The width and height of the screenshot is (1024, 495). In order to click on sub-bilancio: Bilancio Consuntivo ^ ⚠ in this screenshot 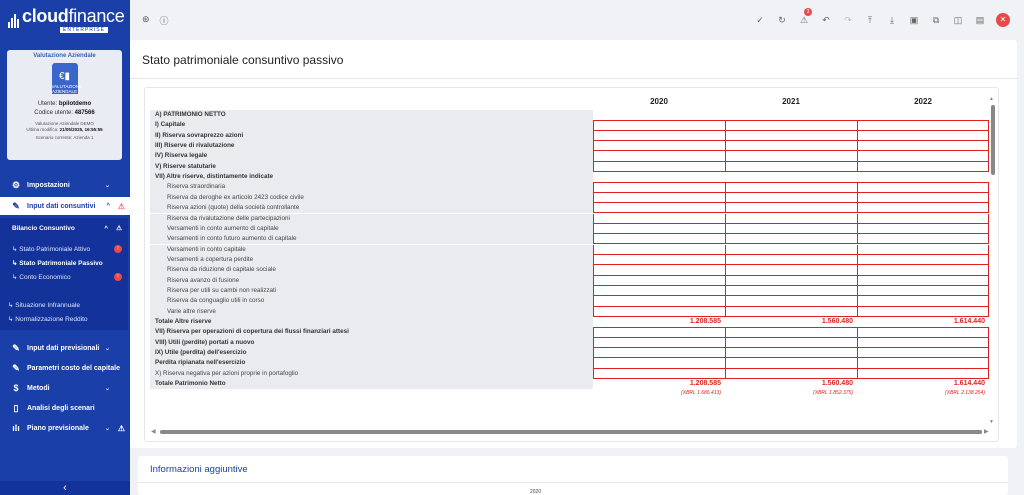, I will do `click(64, 228)`.